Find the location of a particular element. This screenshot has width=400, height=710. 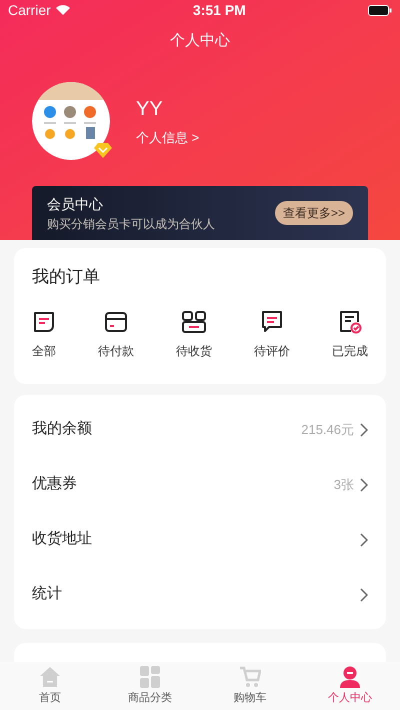

see-more-button: 查看更多>> is located at coordinates (313, 213).